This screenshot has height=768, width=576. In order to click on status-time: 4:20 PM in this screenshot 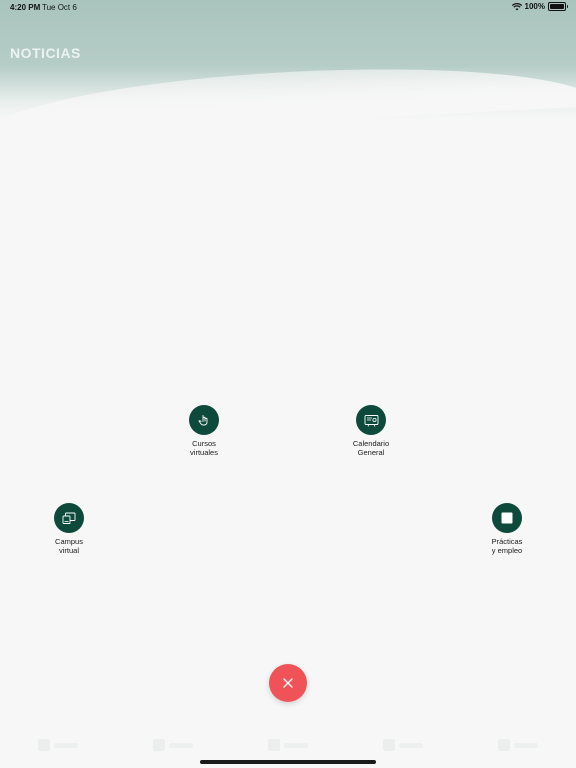, I will do `click(25, 7)`.